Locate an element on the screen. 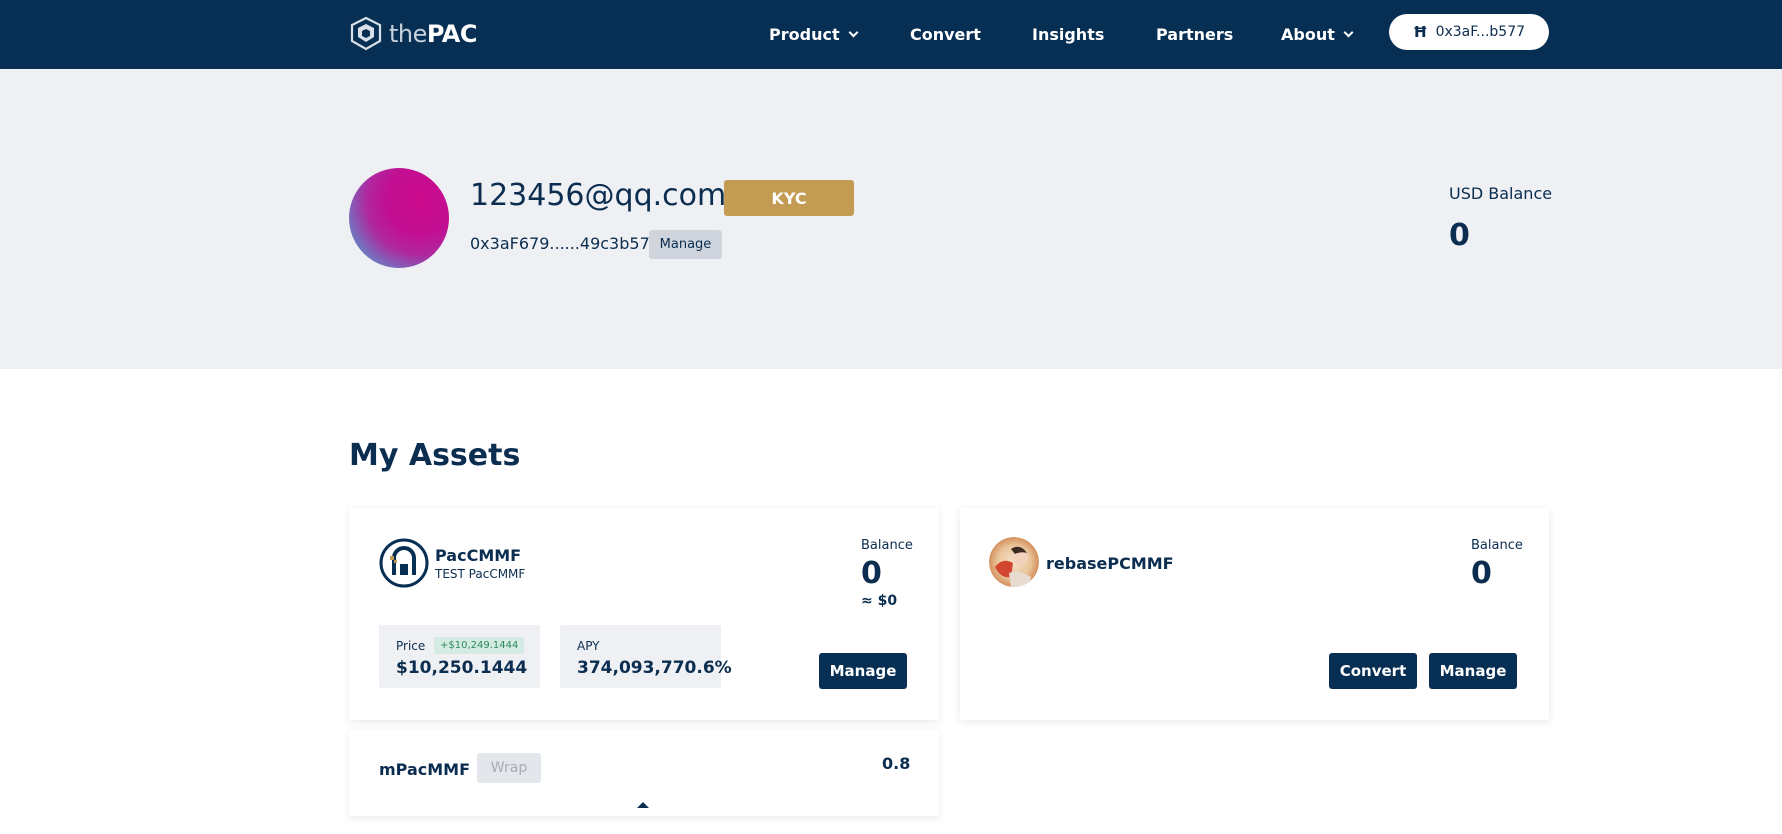 The width and height of the screenshot is (1782, 834). paccmmf-logo-icon is located at coordinates (404, 563).